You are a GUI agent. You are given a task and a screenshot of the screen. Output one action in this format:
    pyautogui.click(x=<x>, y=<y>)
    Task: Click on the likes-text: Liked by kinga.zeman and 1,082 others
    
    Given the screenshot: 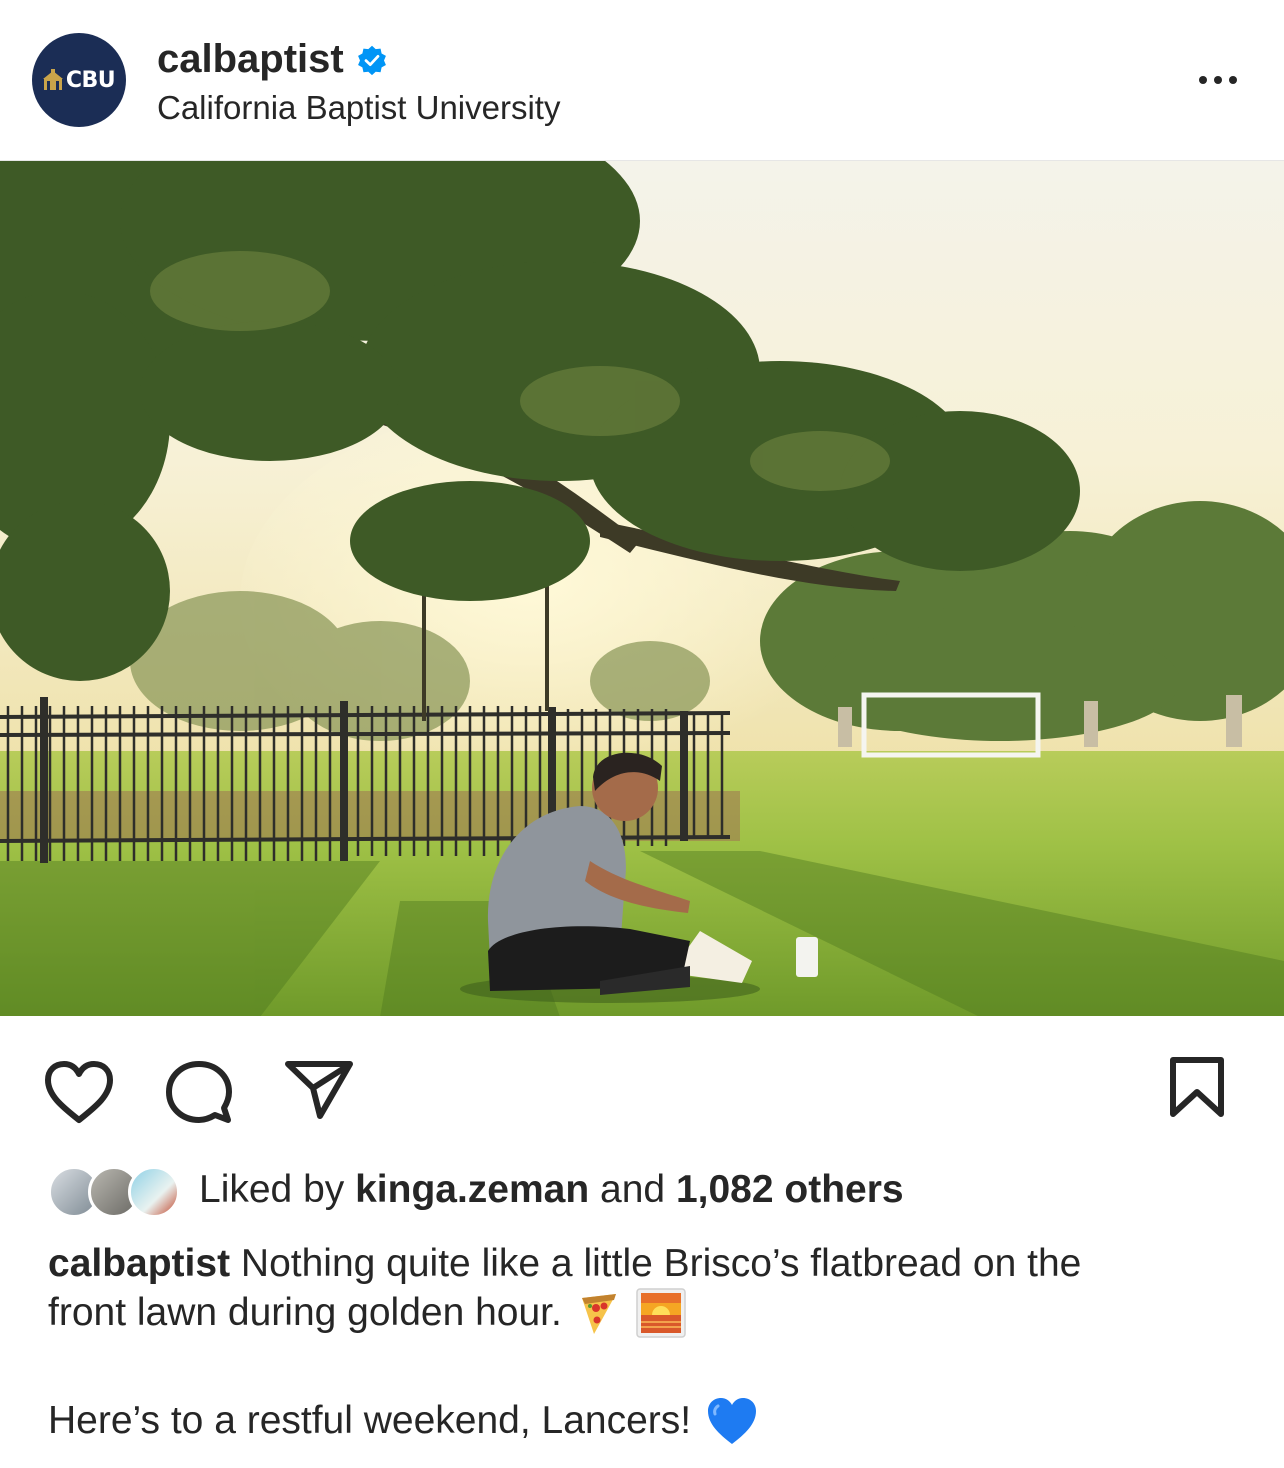 What is the action you would take?
    pyautogui.click(x=551, y=1190)
    